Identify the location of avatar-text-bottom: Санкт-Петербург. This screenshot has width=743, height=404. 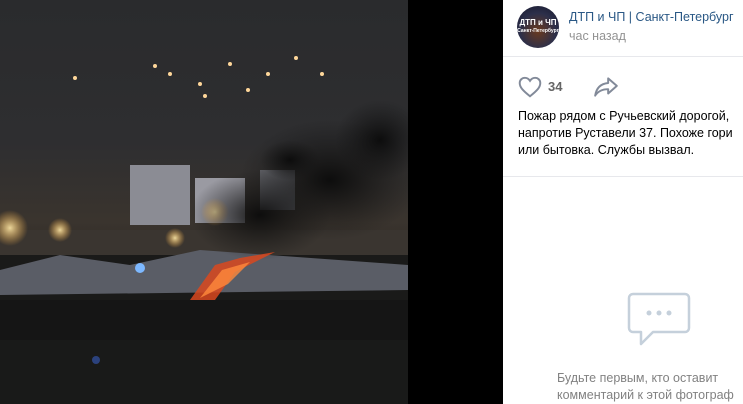
(538, 31).